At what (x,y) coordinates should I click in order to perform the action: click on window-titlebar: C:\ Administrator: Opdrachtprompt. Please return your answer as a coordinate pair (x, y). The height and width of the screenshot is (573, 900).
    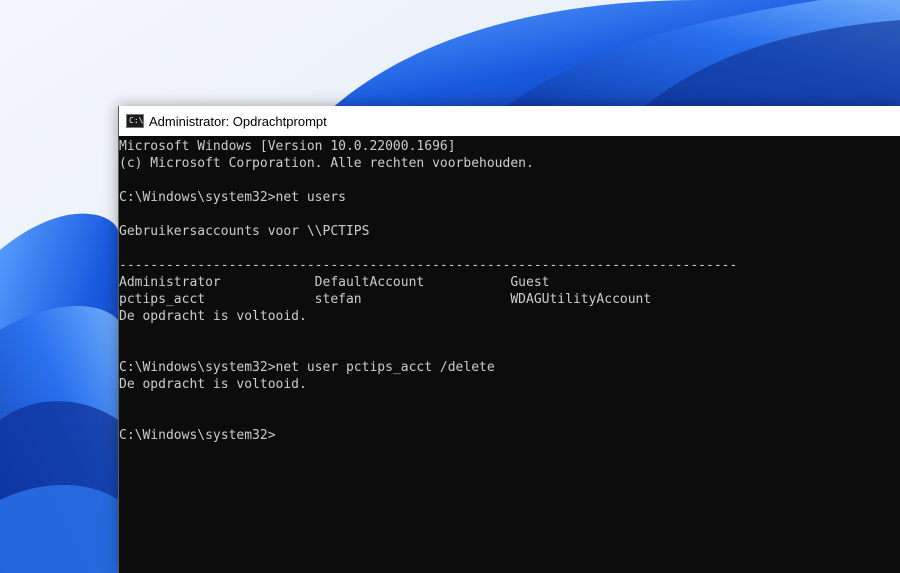
    Looking at the image, I should click on (509, 121).